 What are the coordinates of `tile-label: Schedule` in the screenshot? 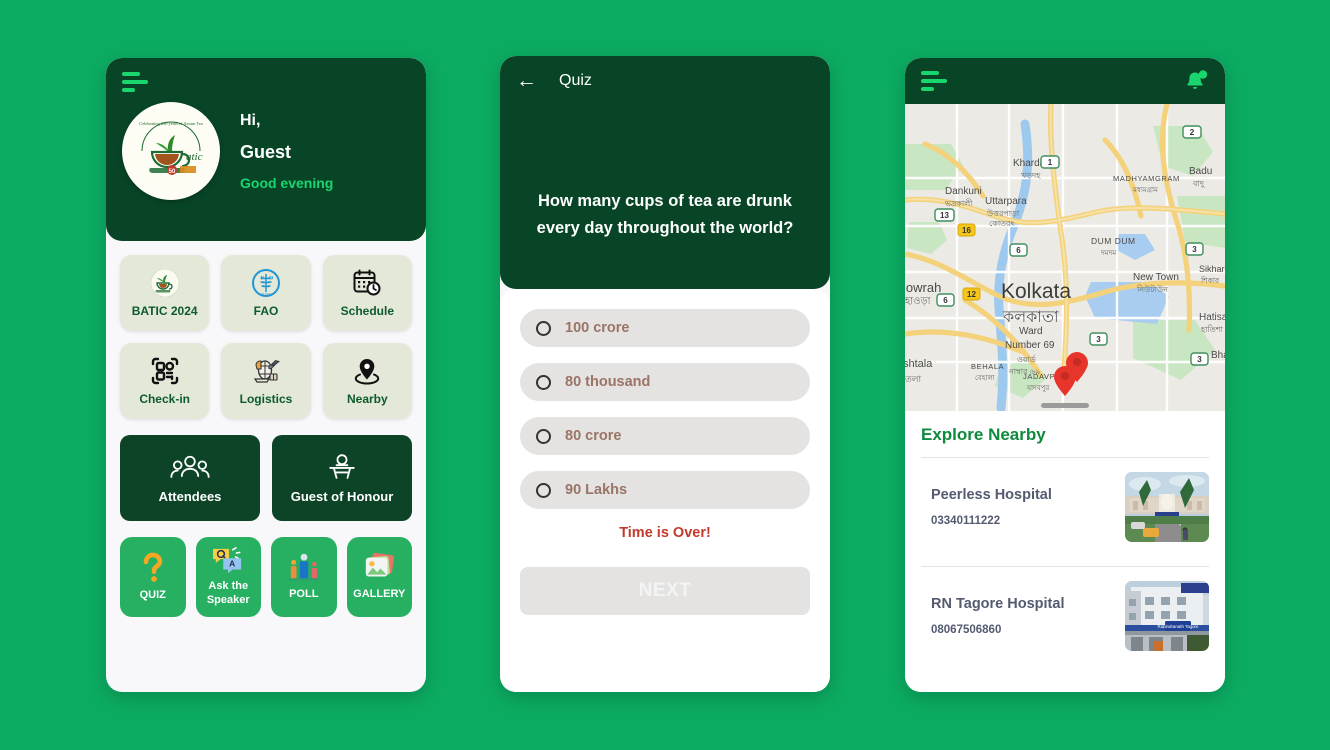 It's located at (367, 311).